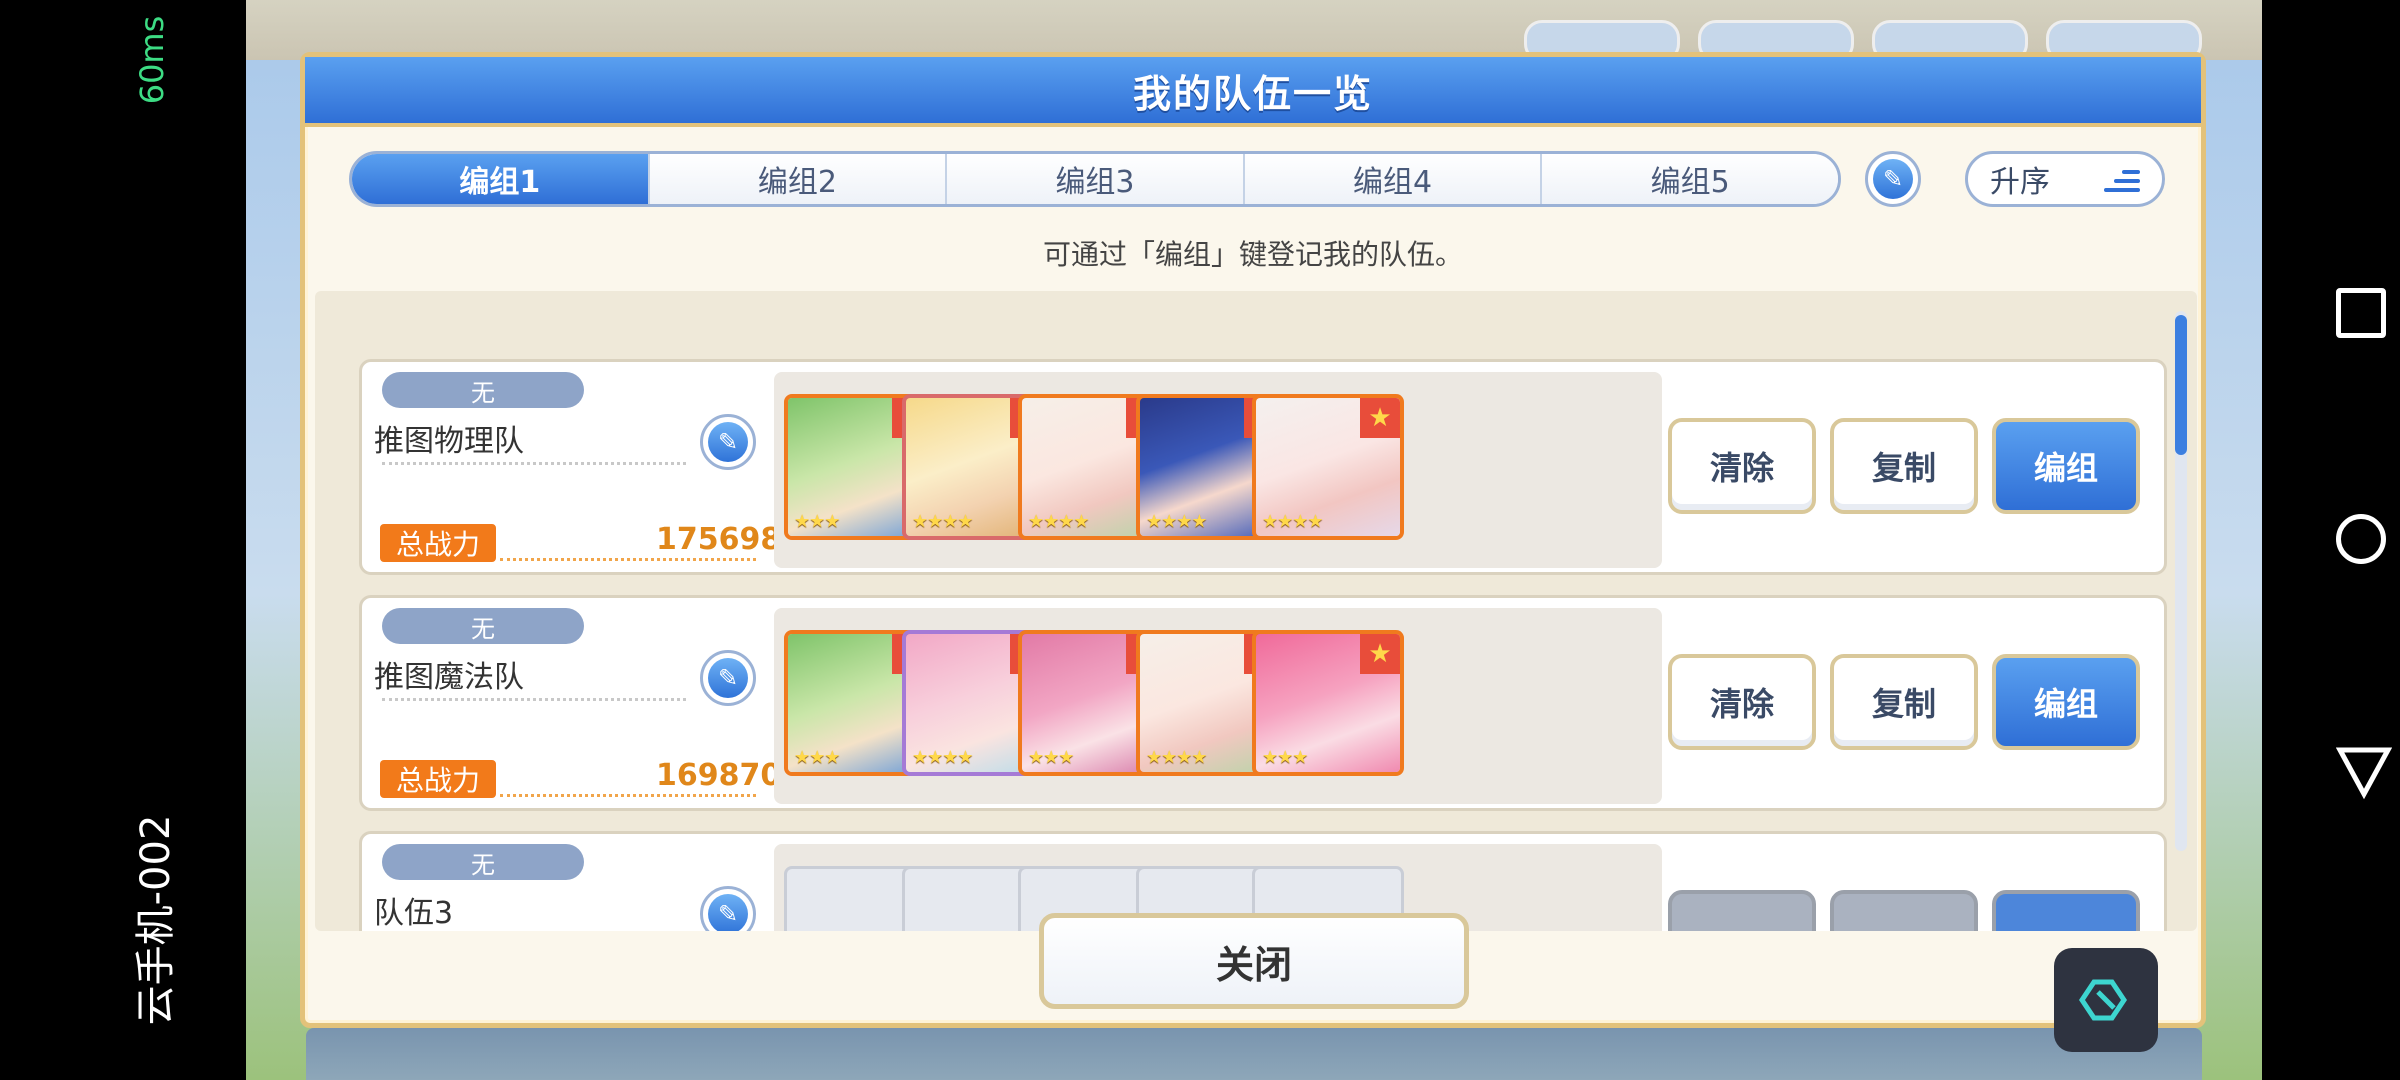  I want to click on total-power-value: 169870, so click(719, 775).